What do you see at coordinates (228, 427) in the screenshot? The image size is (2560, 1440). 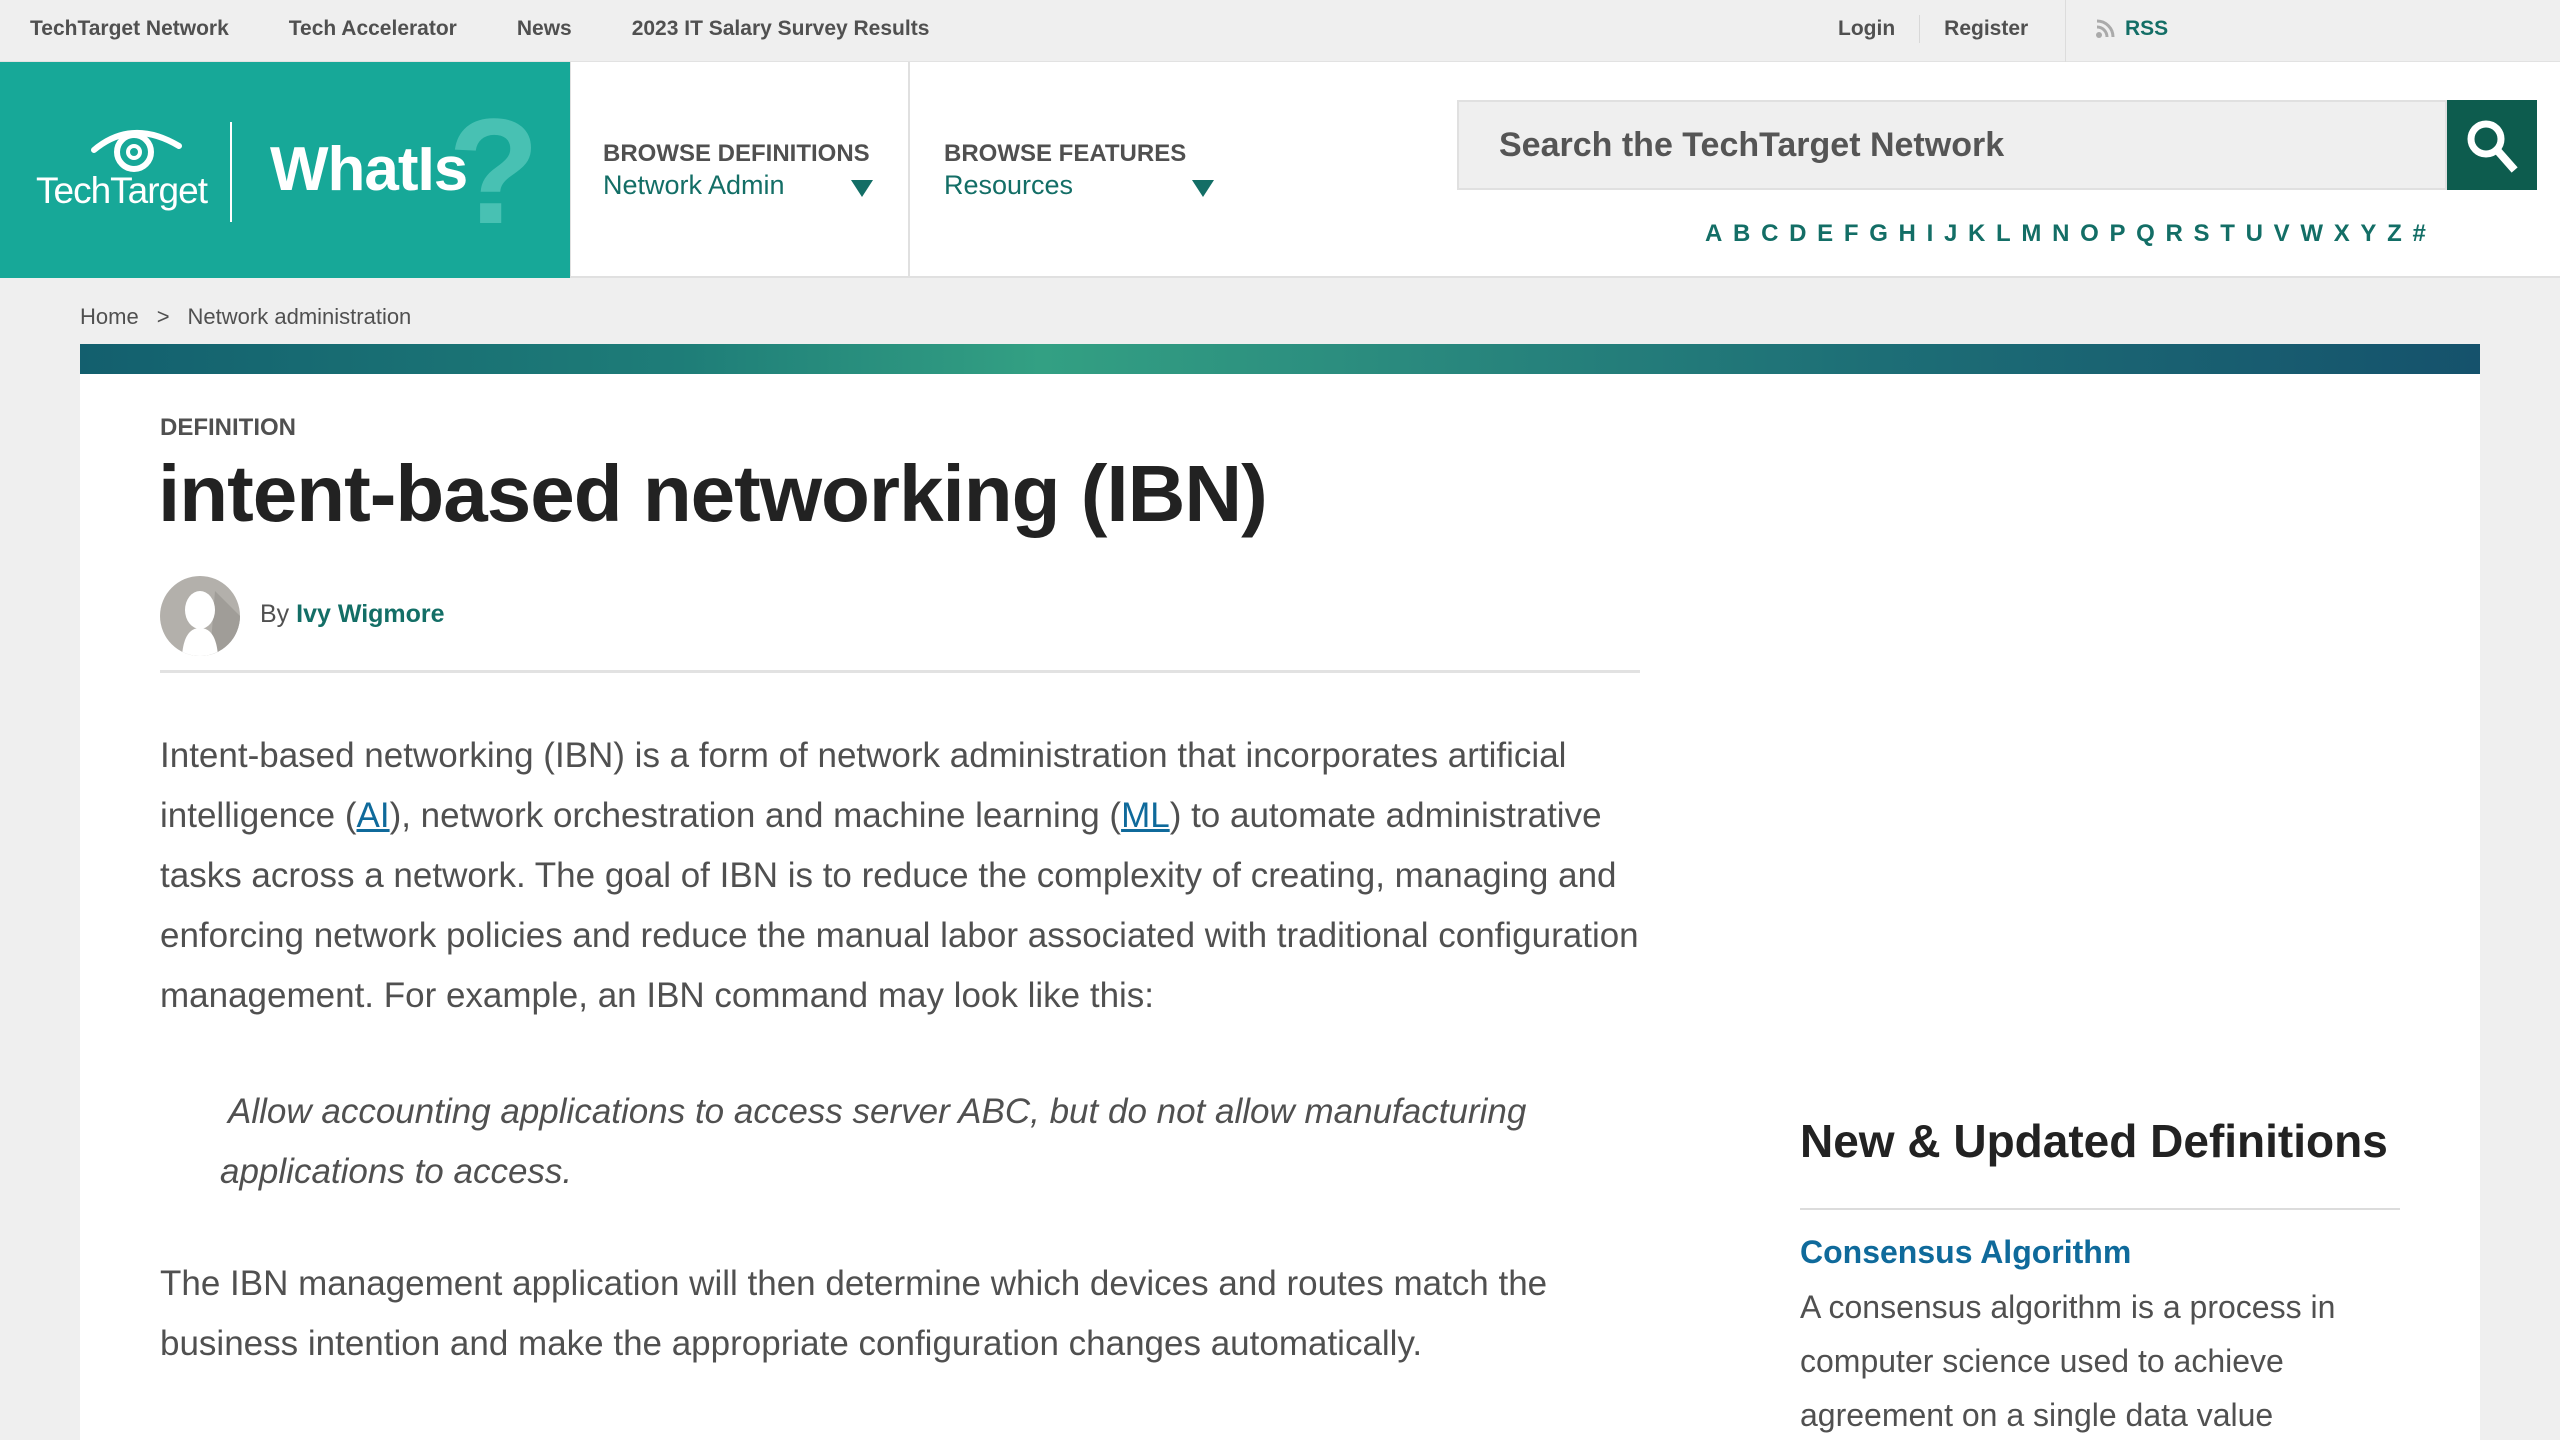 I see `article-kicker: DEFINITION` at bounding box center [228, 427].